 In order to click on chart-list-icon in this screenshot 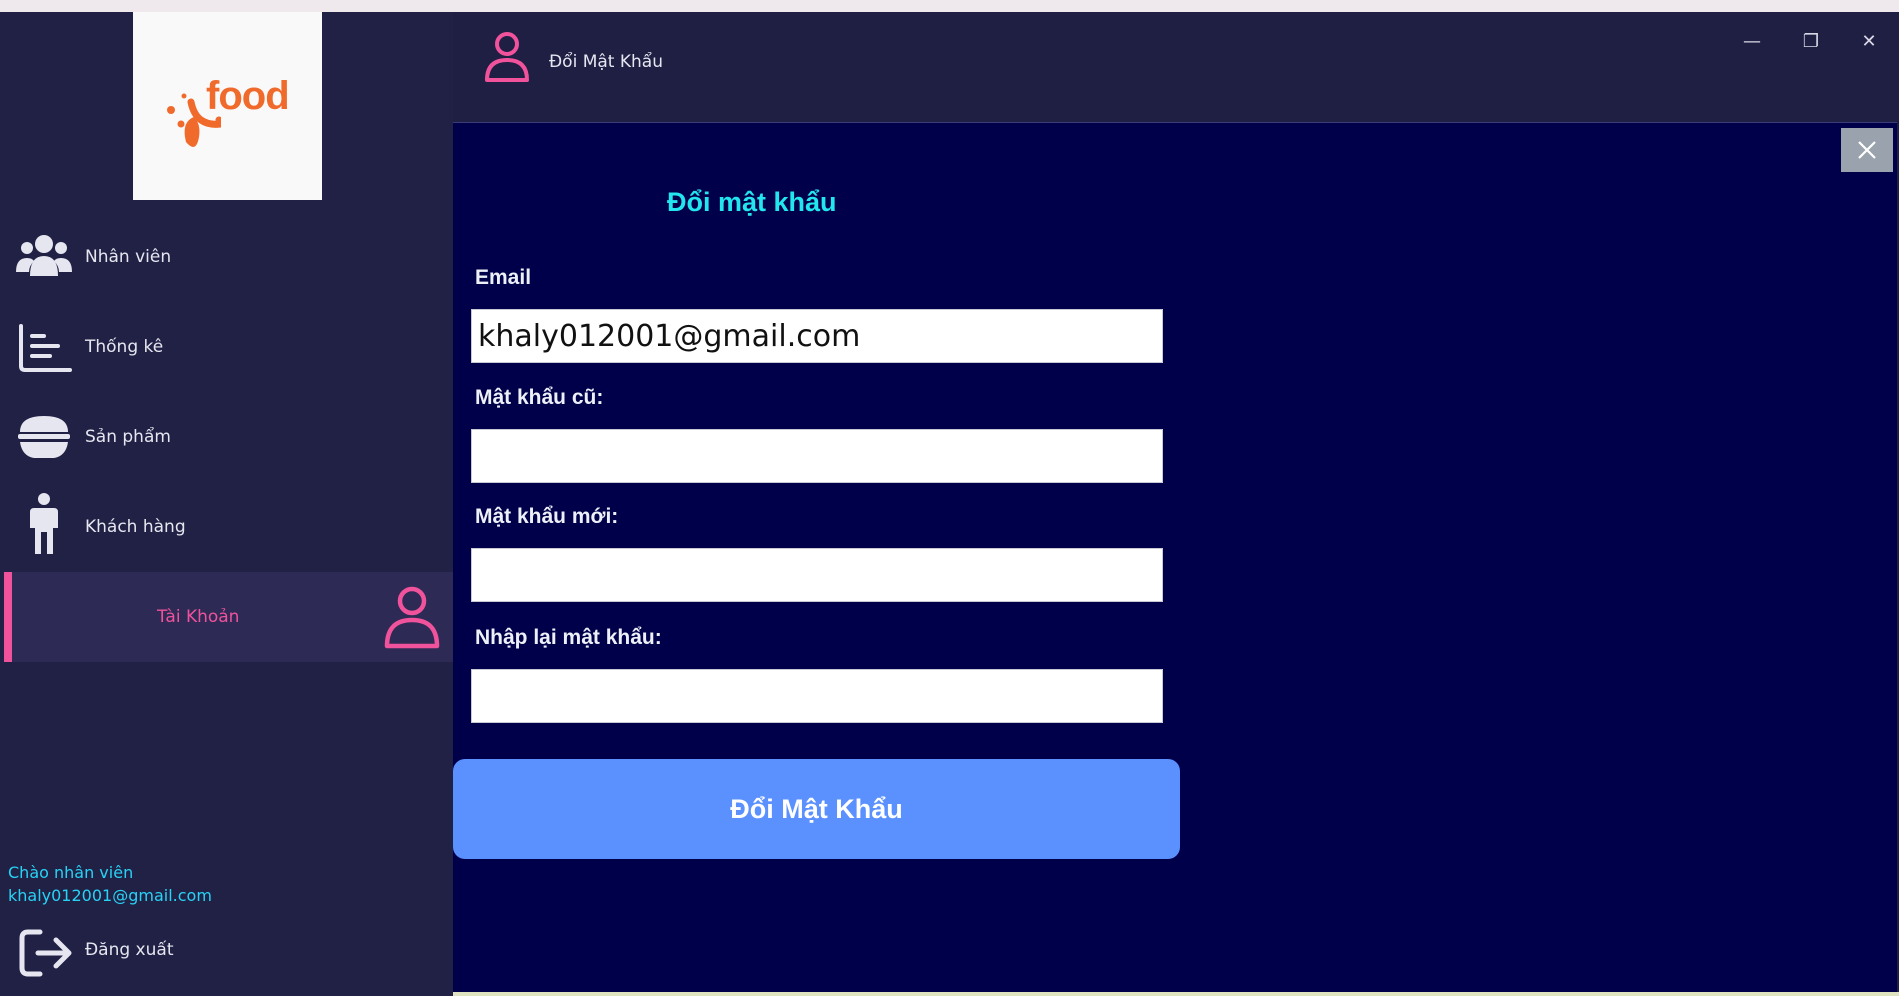, I will do `click(45, 348)`.